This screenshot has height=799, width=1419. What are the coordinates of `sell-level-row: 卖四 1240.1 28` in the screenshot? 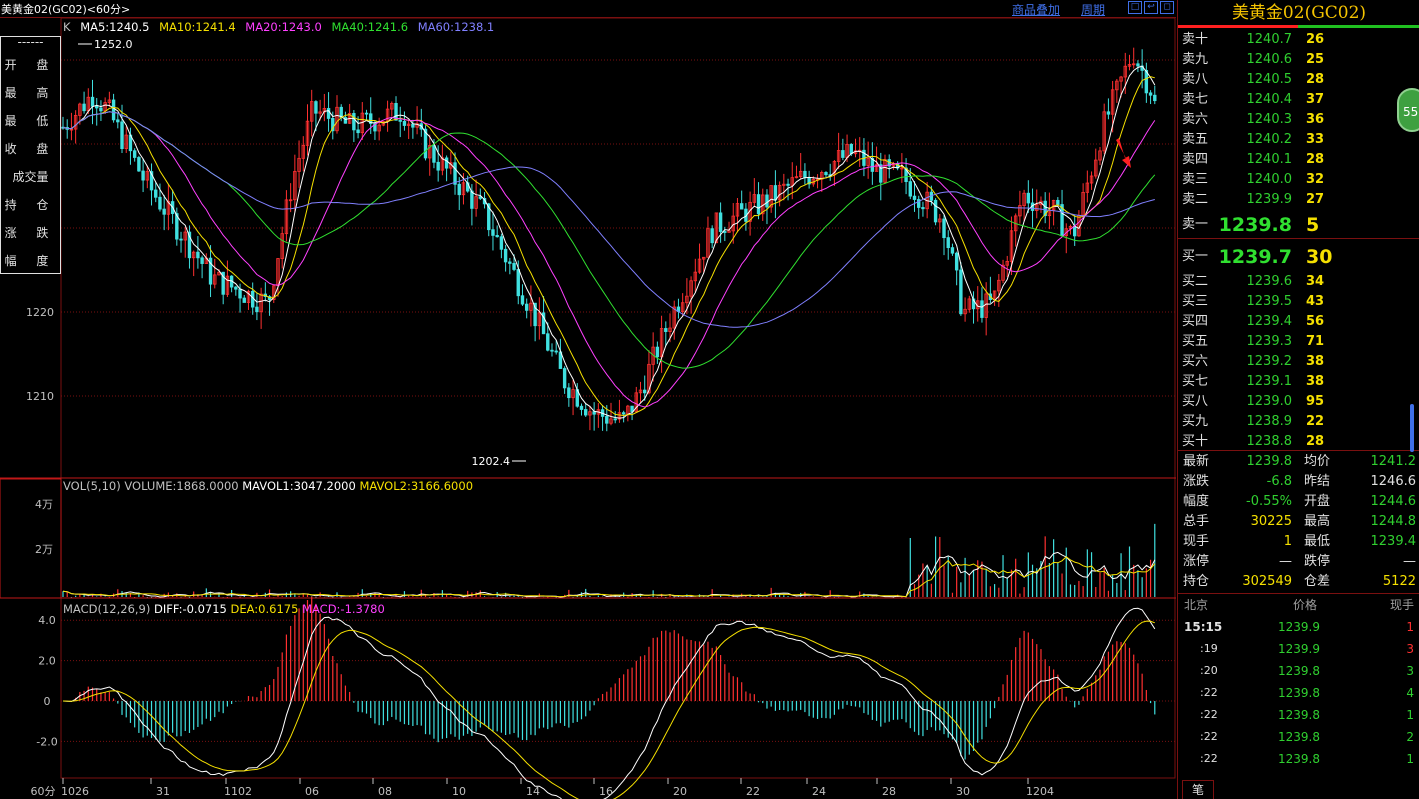 It's located at (1298, 160).